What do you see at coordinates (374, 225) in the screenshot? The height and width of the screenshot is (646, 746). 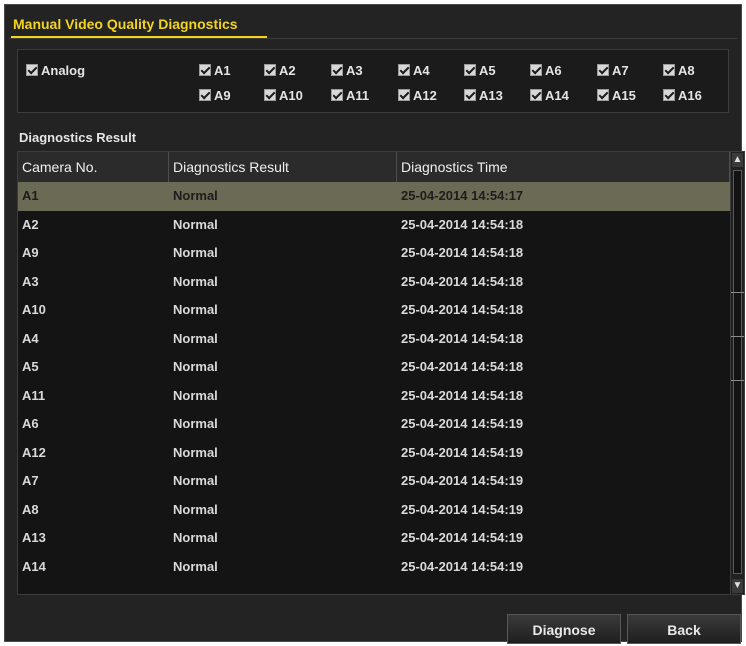 I see `table-row: A2 Normal 25-04-2014 14:54:18` at bounding box center [374, 225].